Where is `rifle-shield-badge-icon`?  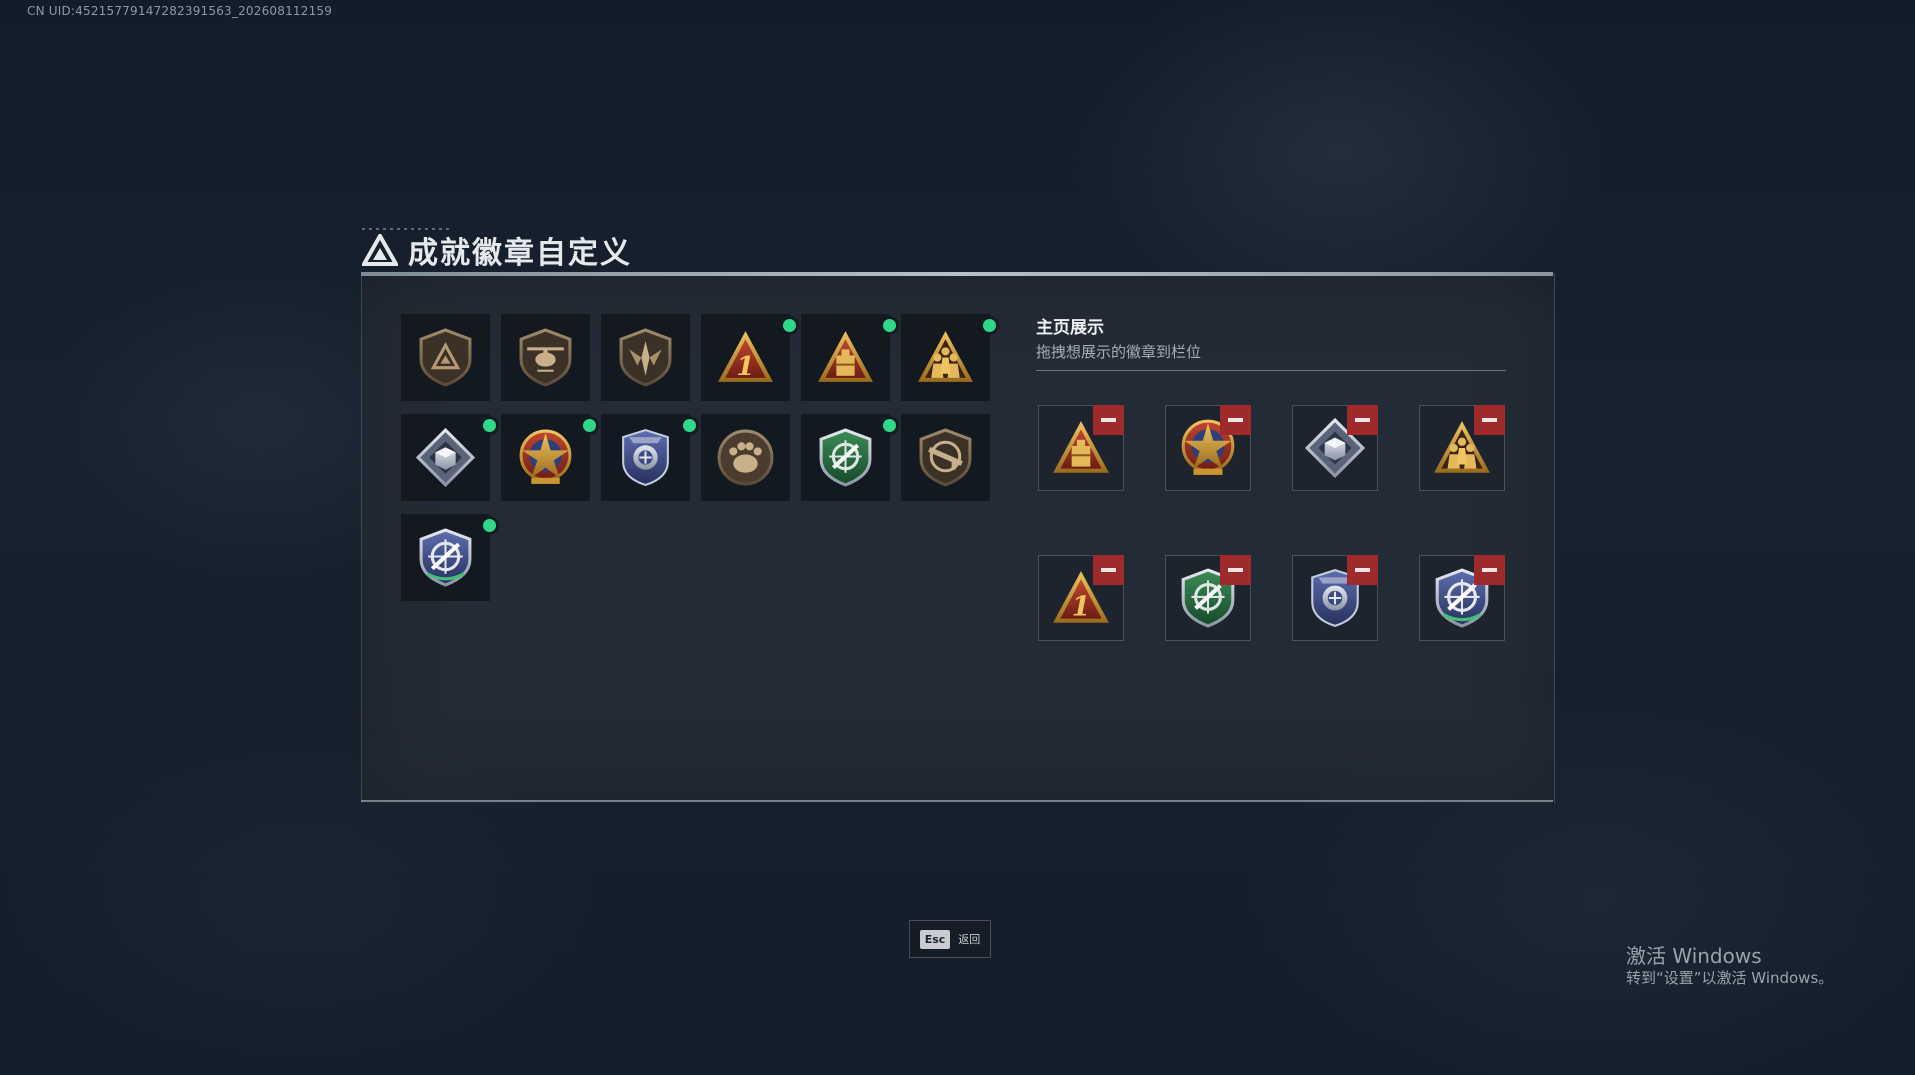 rifle-shield-badge-icon is located at coordinates (945, 457).